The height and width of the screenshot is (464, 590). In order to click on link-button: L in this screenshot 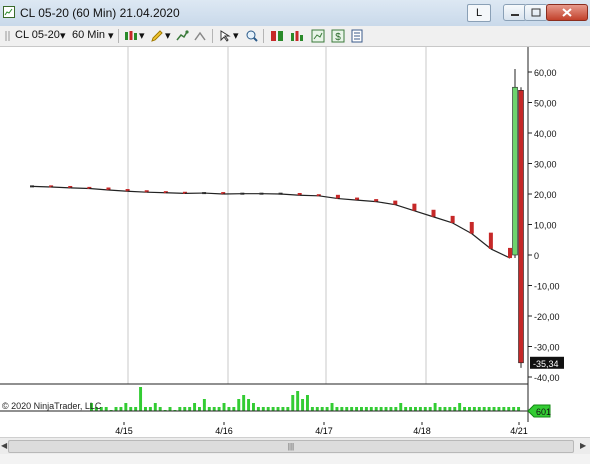, I will do `click(479, 13)`.